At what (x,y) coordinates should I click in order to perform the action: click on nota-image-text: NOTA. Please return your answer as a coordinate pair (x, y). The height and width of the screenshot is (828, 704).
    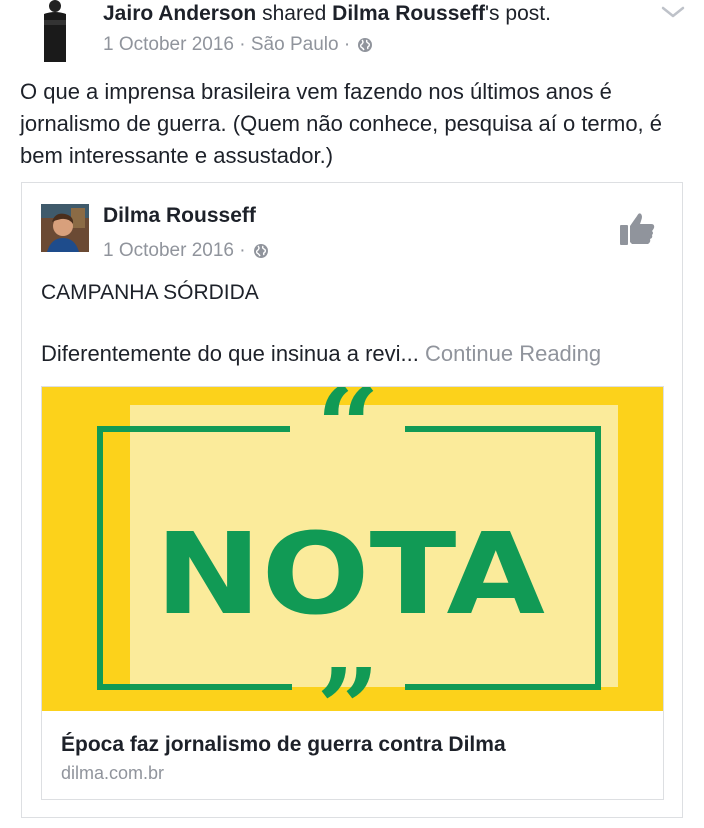
    Looking at the image, I should click on (350, 575).